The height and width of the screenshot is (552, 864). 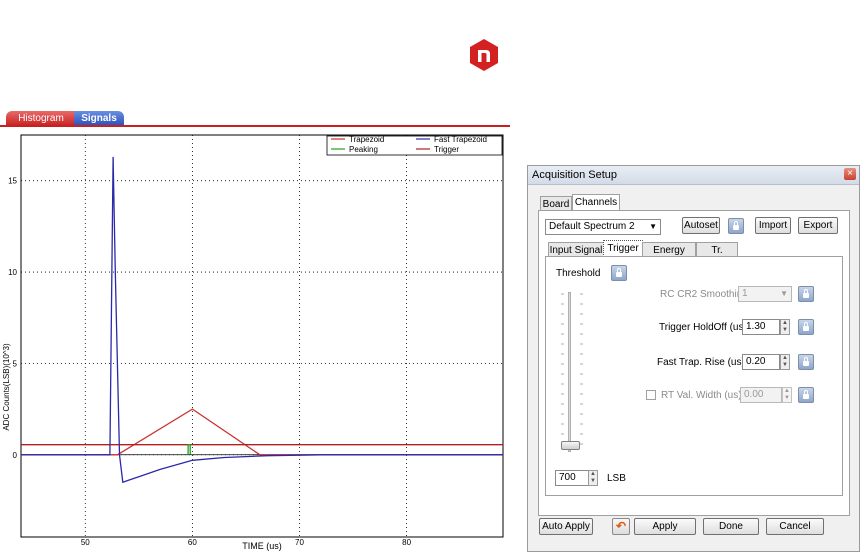 I want to click on y-tick-label: 5, so click(x=15, y=363).